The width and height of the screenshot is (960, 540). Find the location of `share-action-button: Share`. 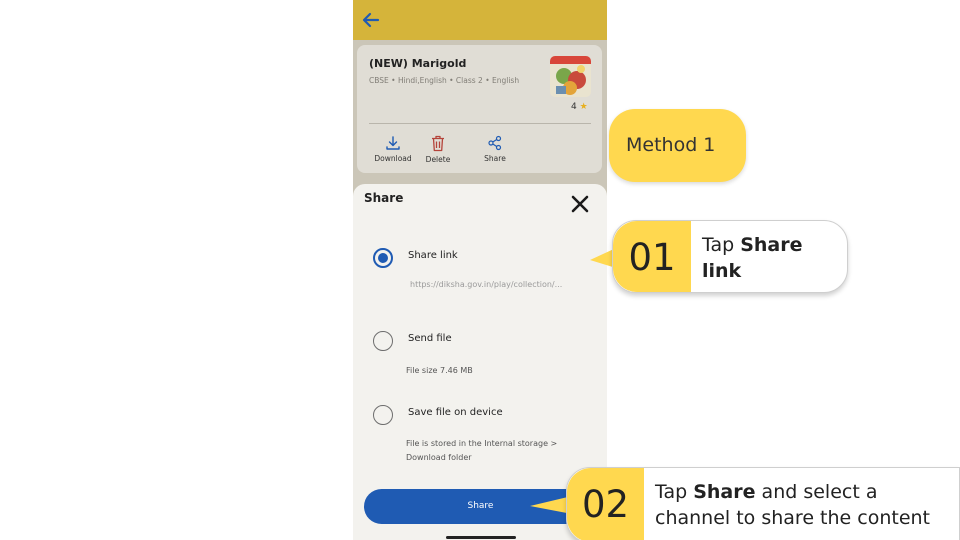

share-action-button: Share is located at coordinates (495, 149).